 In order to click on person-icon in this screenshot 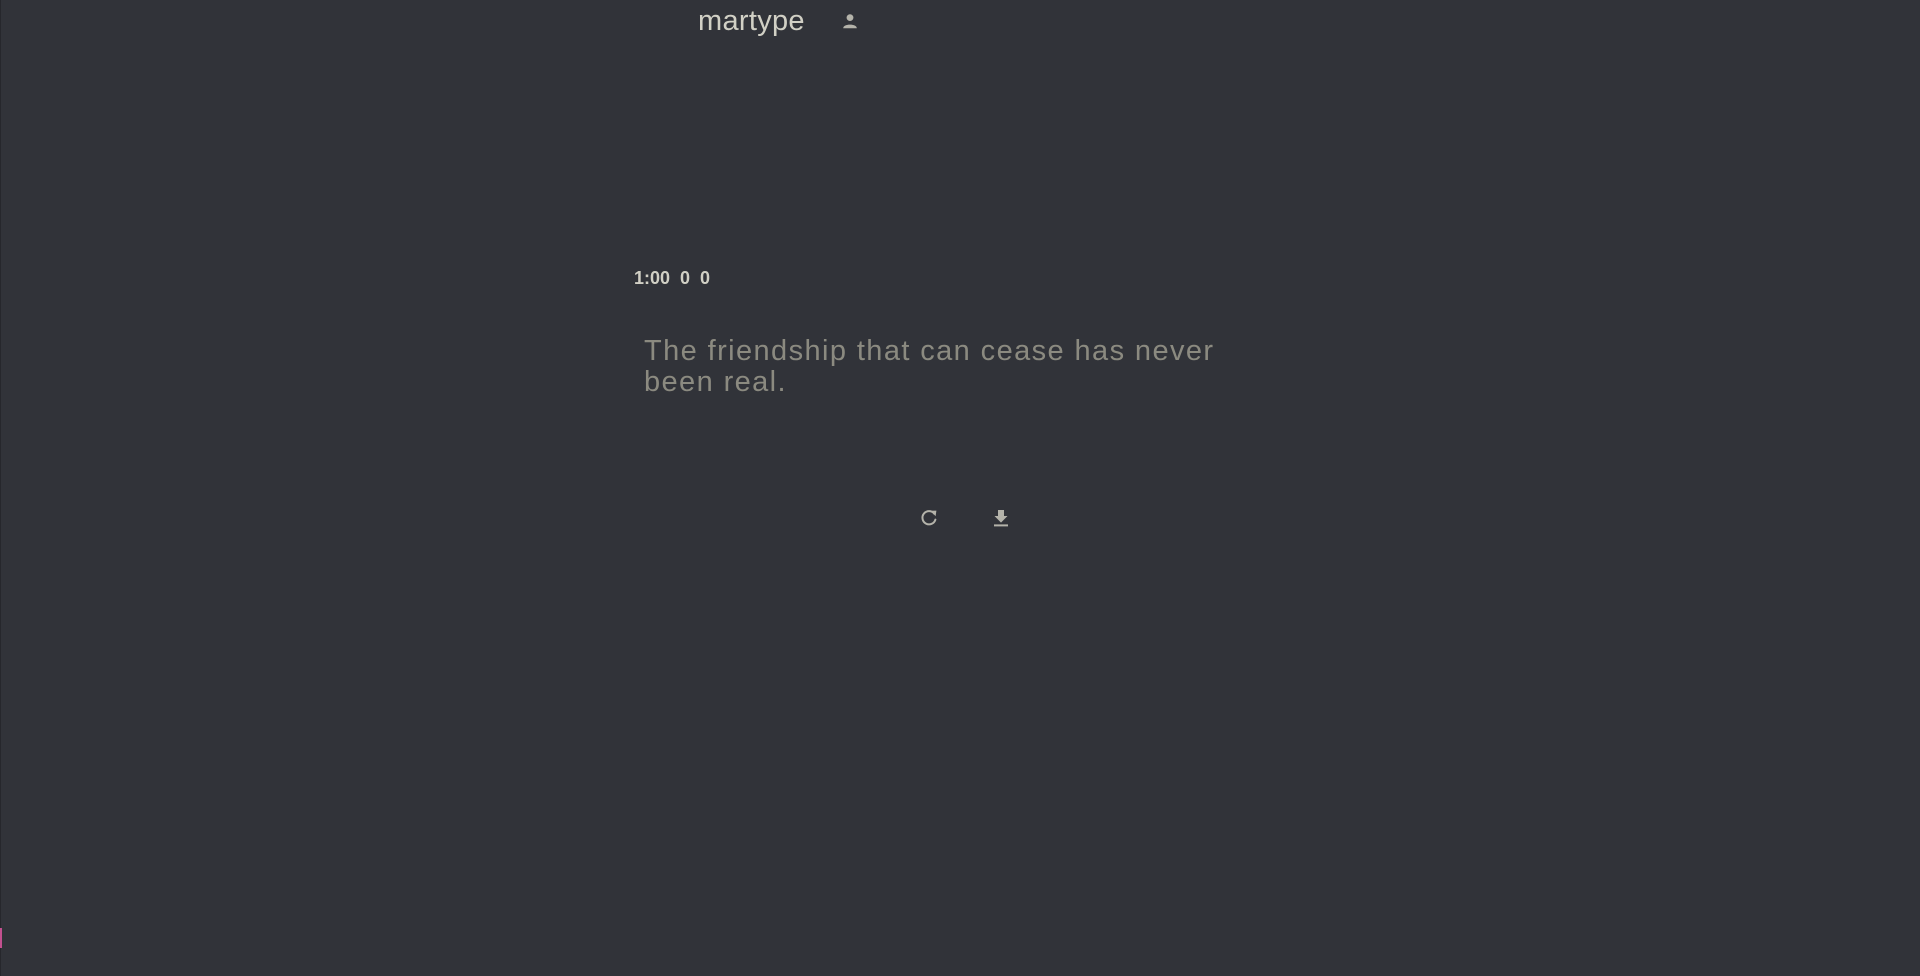, I will do `click(850, 21)`.